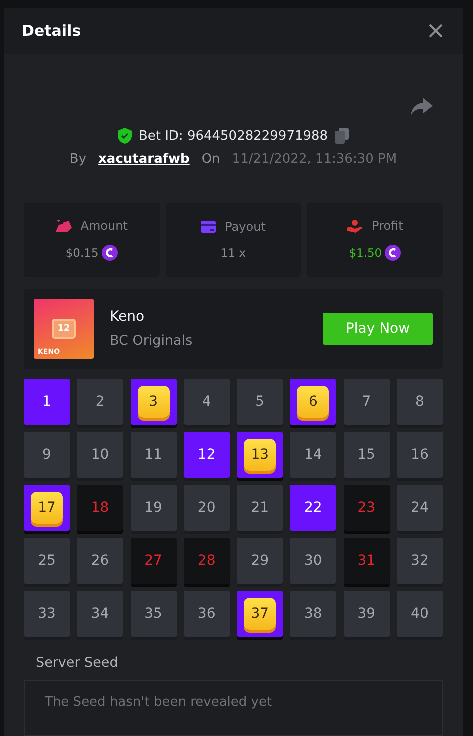 The width and height of the screenshot is (473, 736). Describe the element at coordinates (154, 402) in the screenshot. I see `tile-number: 3` at that location.